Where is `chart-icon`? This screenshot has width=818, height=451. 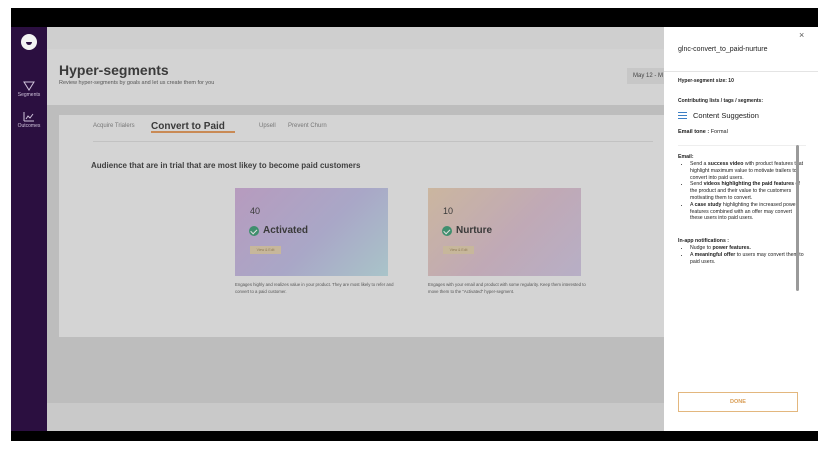 chart-icon is located at coordinates (28, 117).